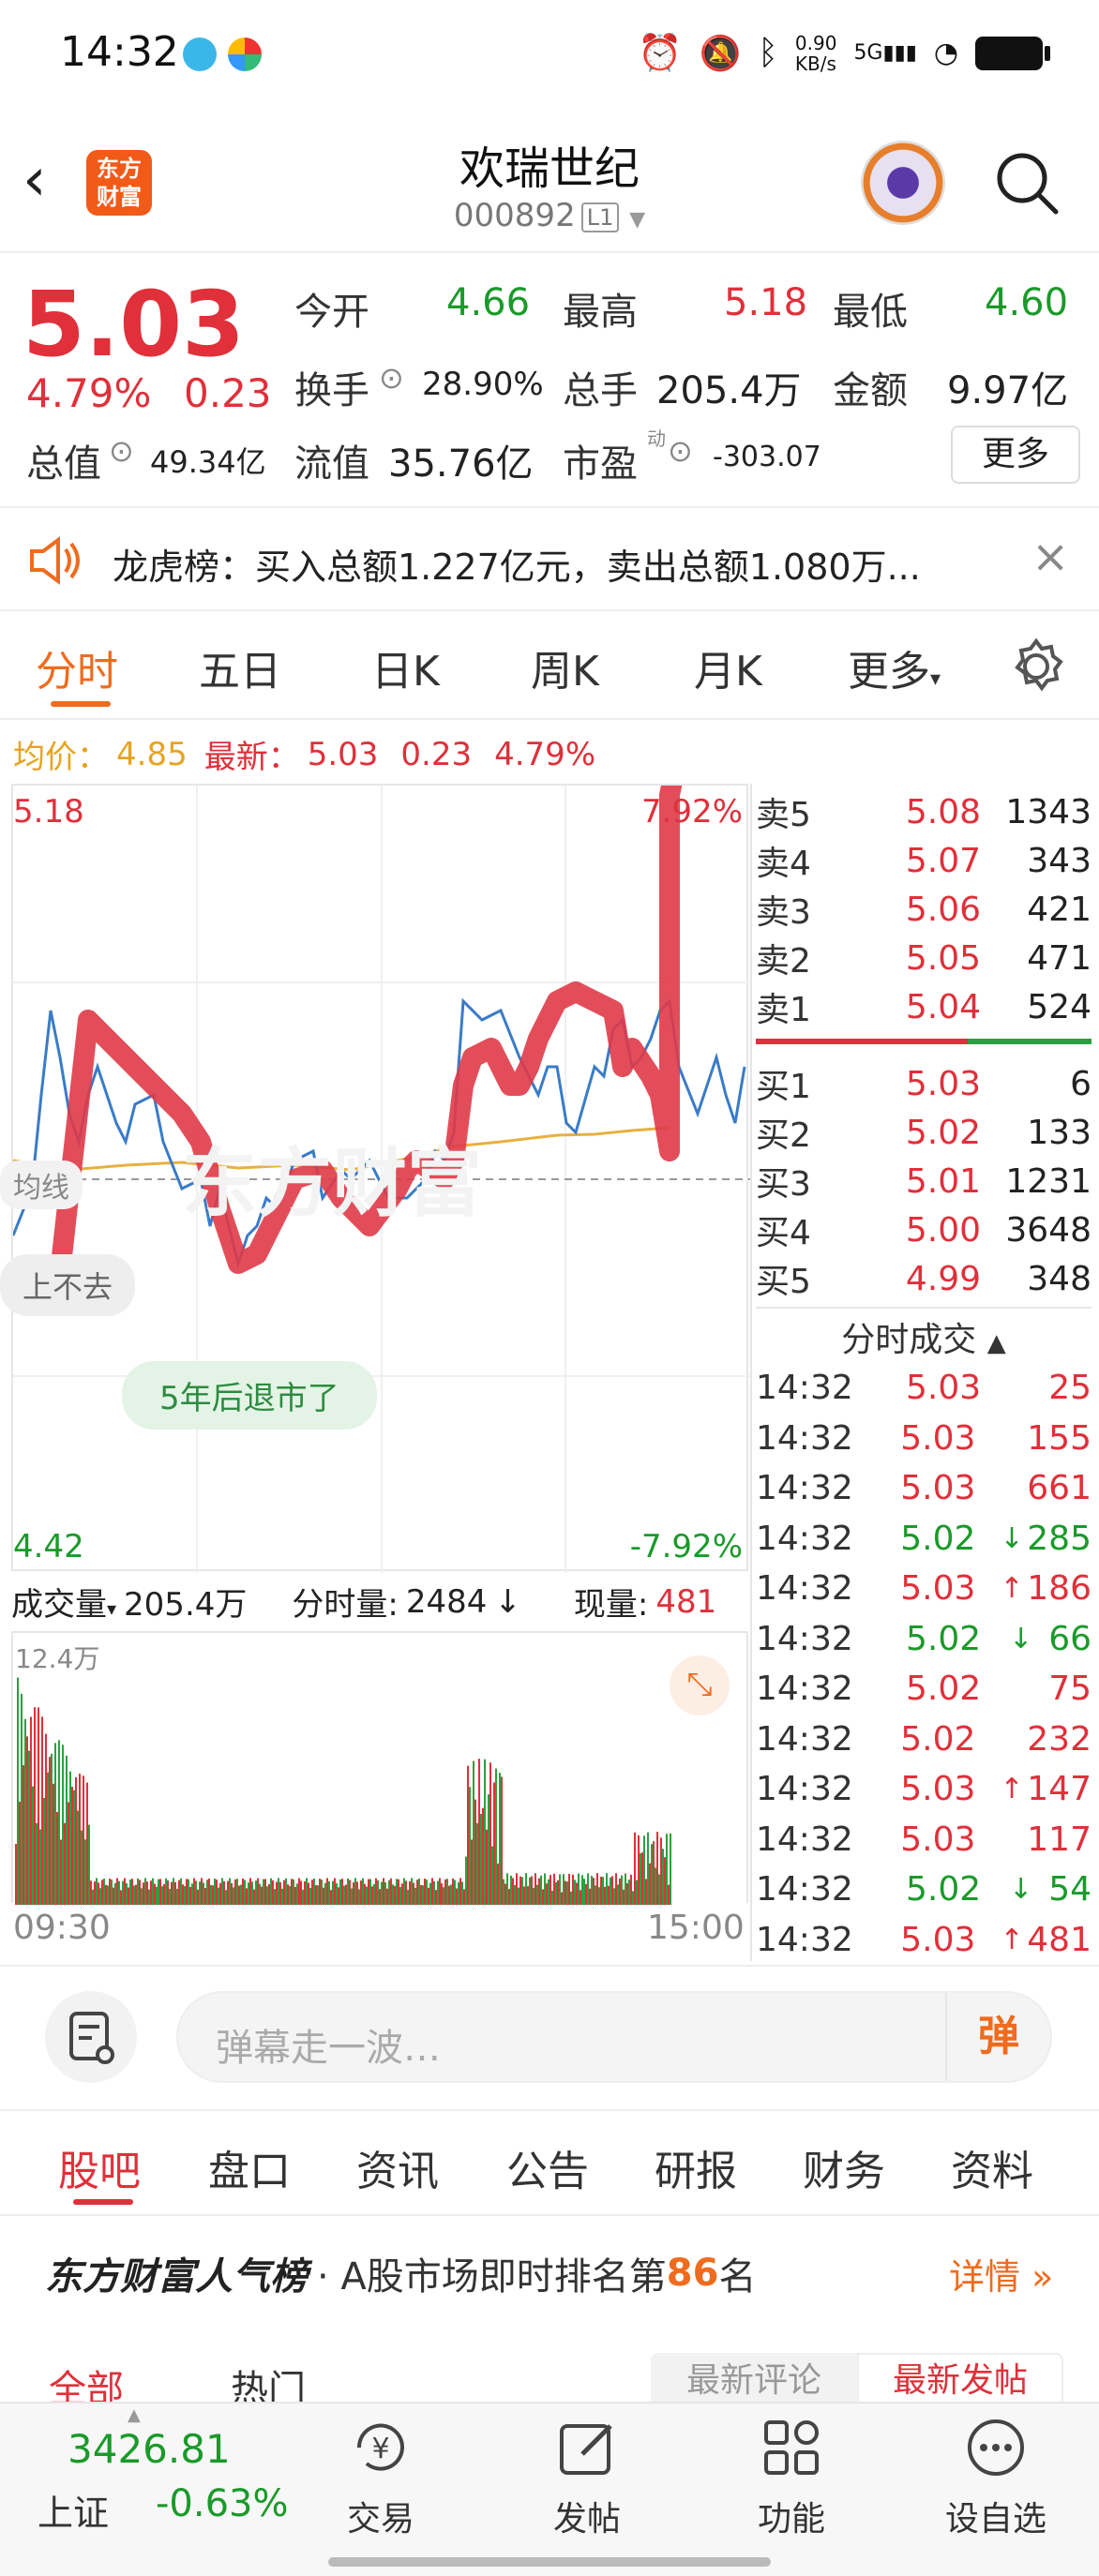  What do you see at coordinates (63, 464) in the screenshot?
I see `mktcap-label: 总值` at bounding box center [63, 464].